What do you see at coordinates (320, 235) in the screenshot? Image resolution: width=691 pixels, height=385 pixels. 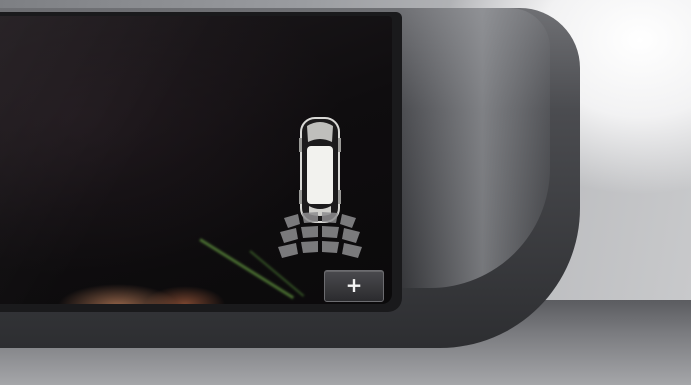 I see `parking-sensor-arcs-icon` at bounding box center [320, 235].